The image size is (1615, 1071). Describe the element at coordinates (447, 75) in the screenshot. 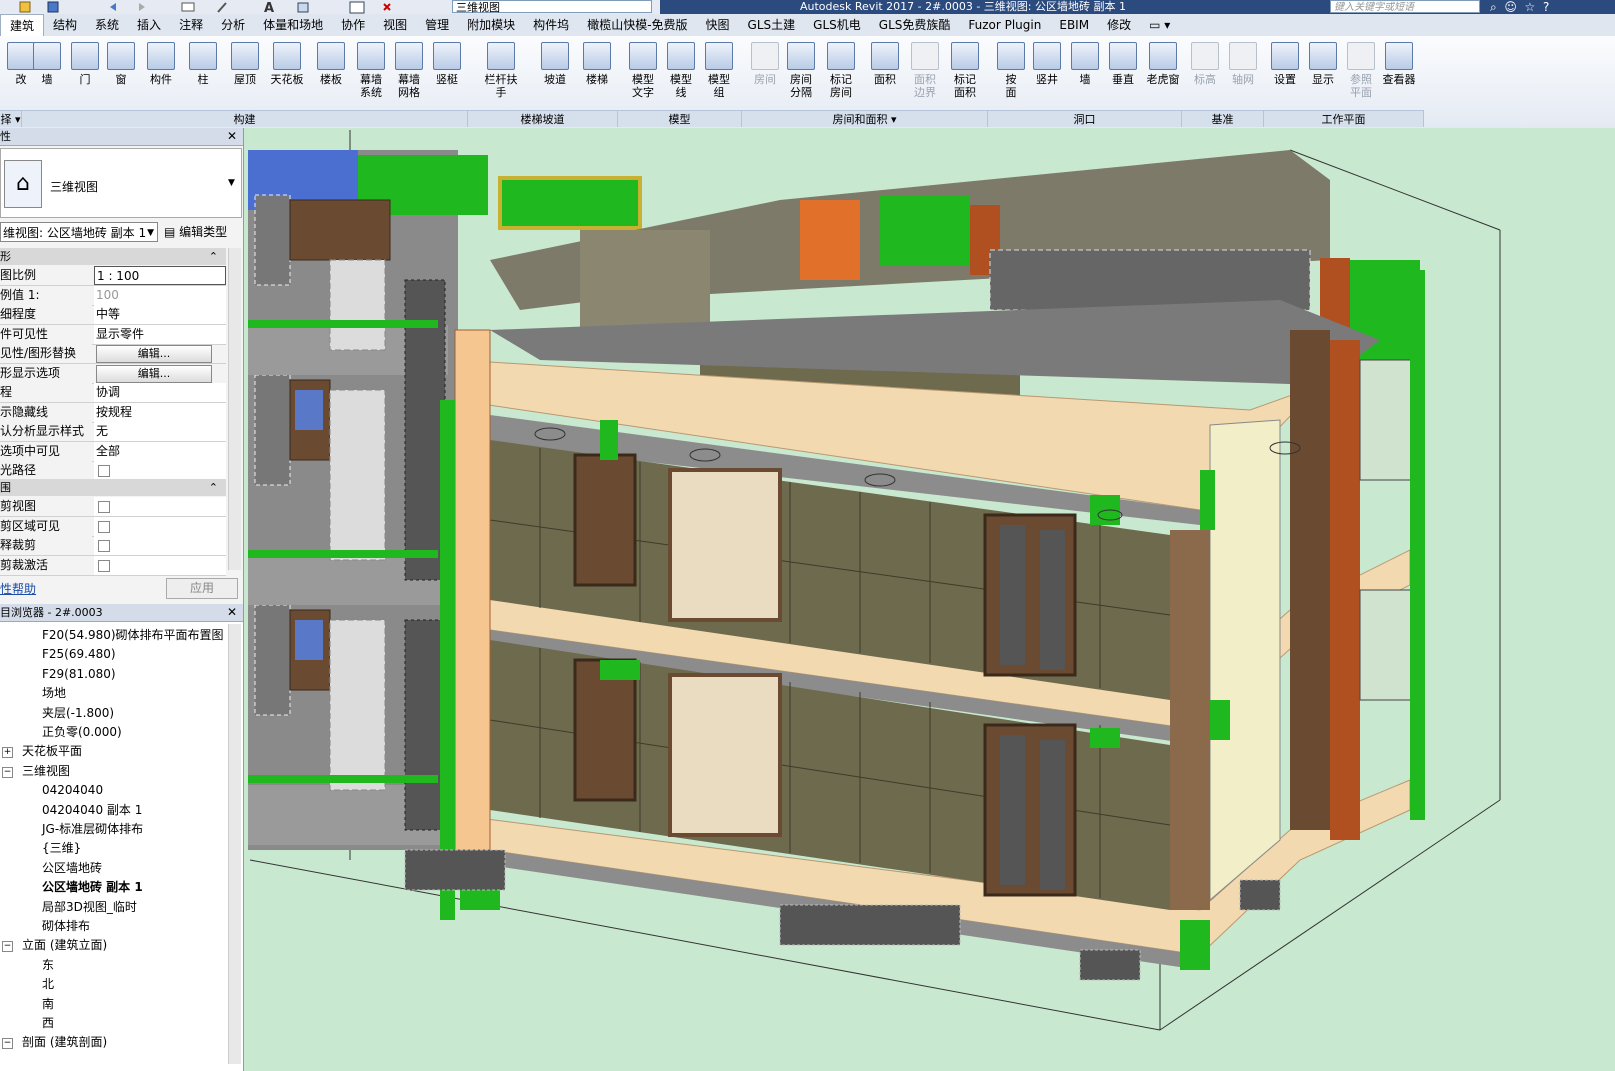

I see `ribbon-tool-11: 竖梃` at that location.